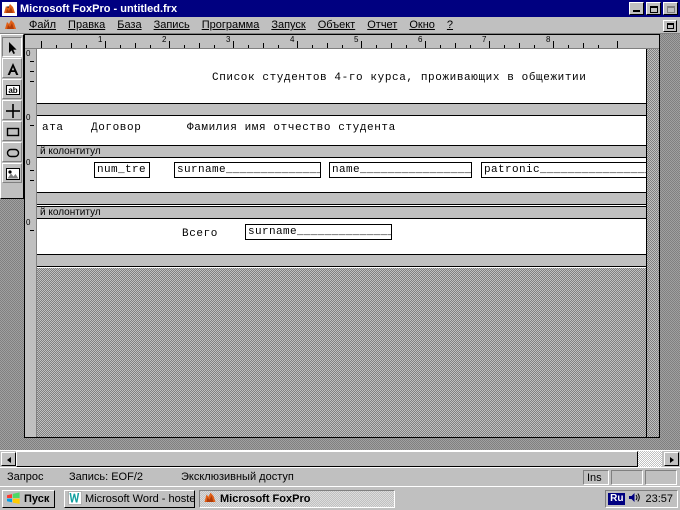  I want to click on status-query: Запрос, so click(25, 477).